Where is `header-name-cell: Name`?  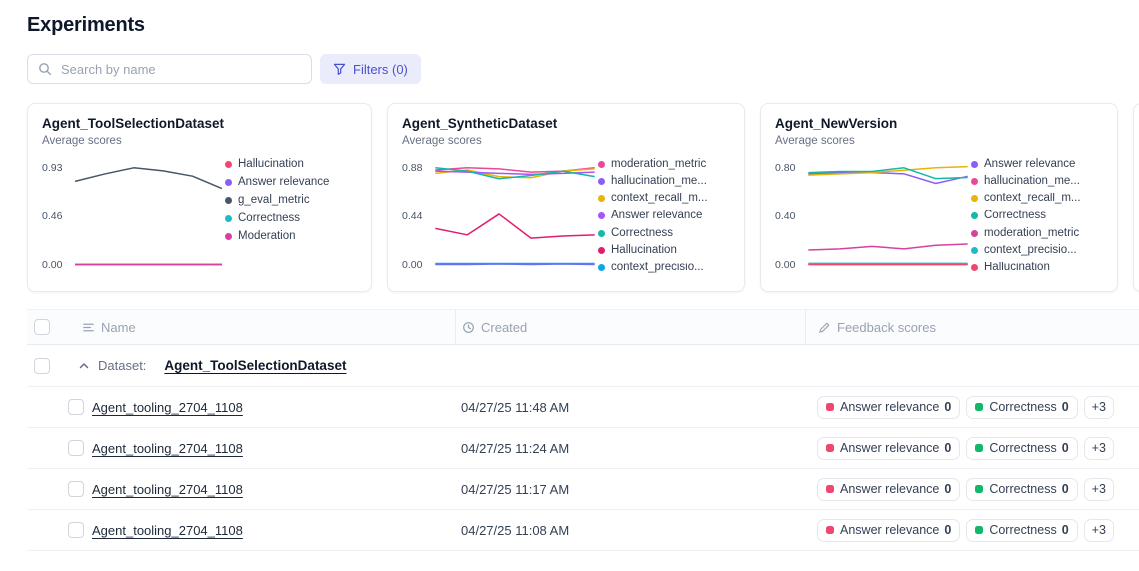
header-name-cell: Name is located at coordinates (241, 327).